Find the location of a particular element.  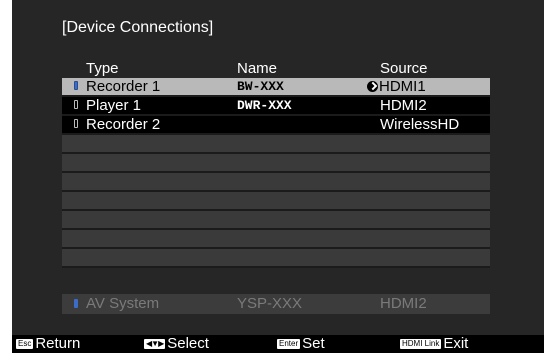

column-header-source: Source is located at coordinates (404, 68).